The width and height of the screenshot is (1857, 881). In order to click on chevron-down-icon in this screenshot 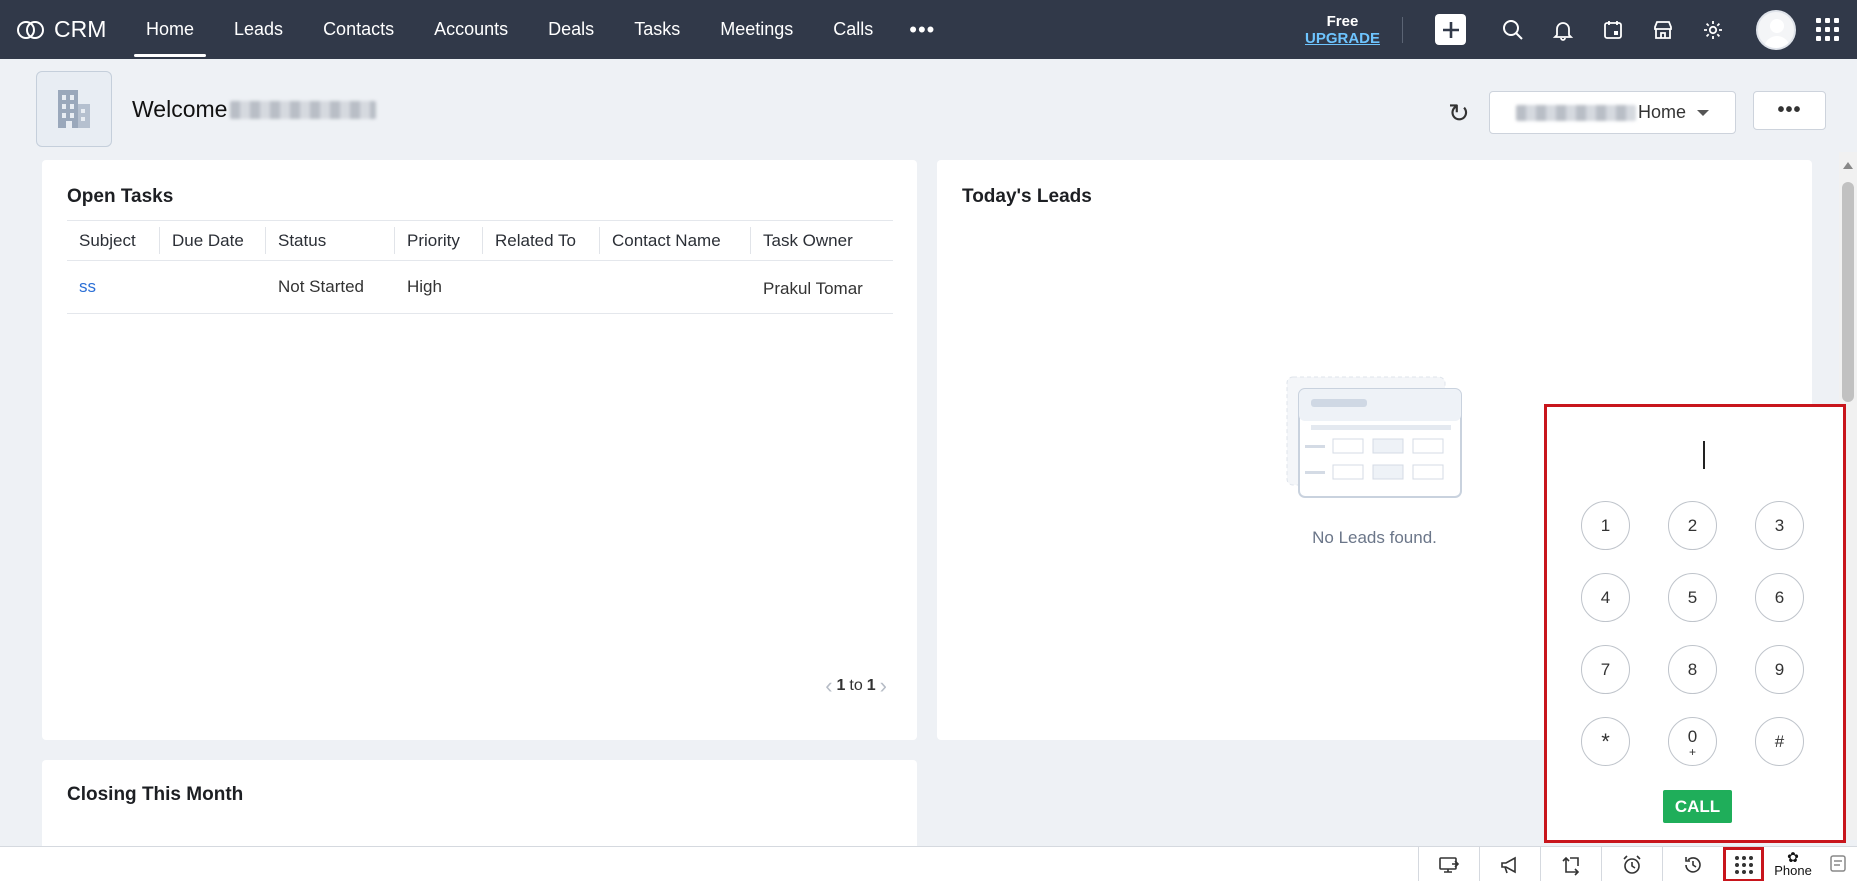, I will do `click(1703, 113)`.